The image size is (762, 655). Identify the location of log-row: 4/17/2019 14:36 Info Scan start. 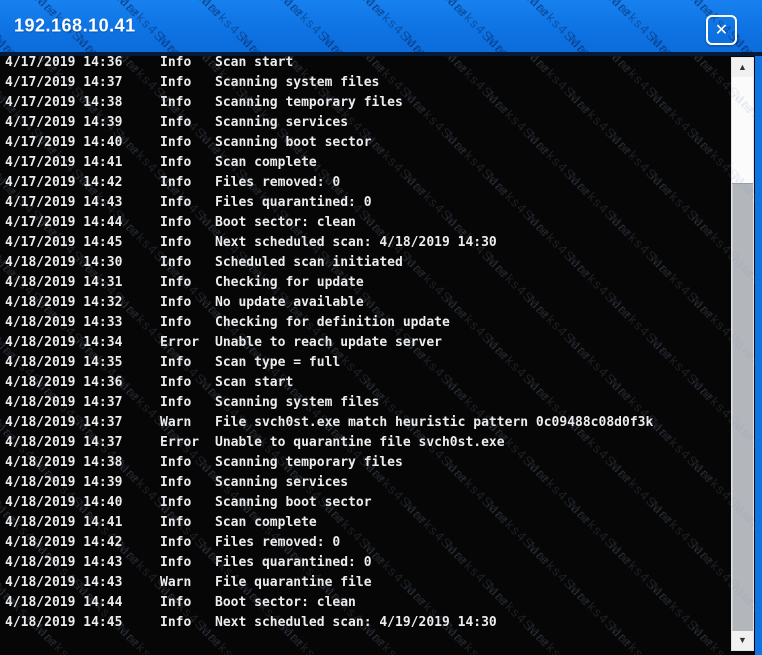
(365, 64).